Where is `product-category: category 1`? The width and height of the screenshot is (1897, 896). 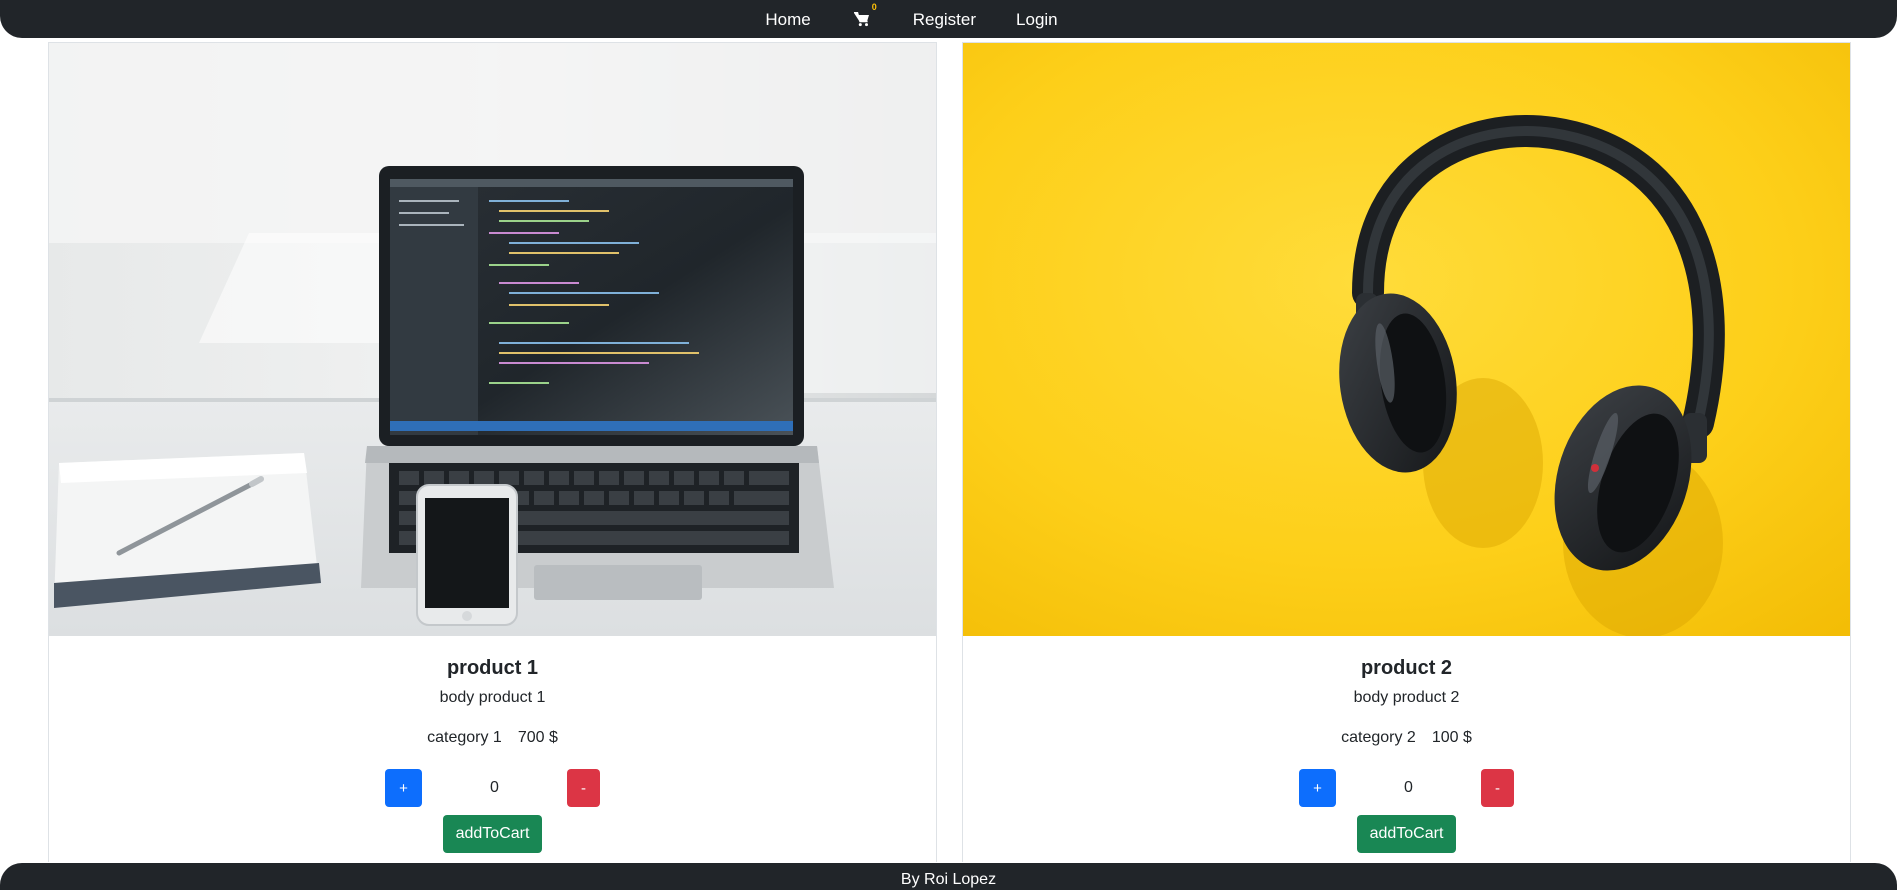 product-category: category 1 is located at coordinates (464, 737).